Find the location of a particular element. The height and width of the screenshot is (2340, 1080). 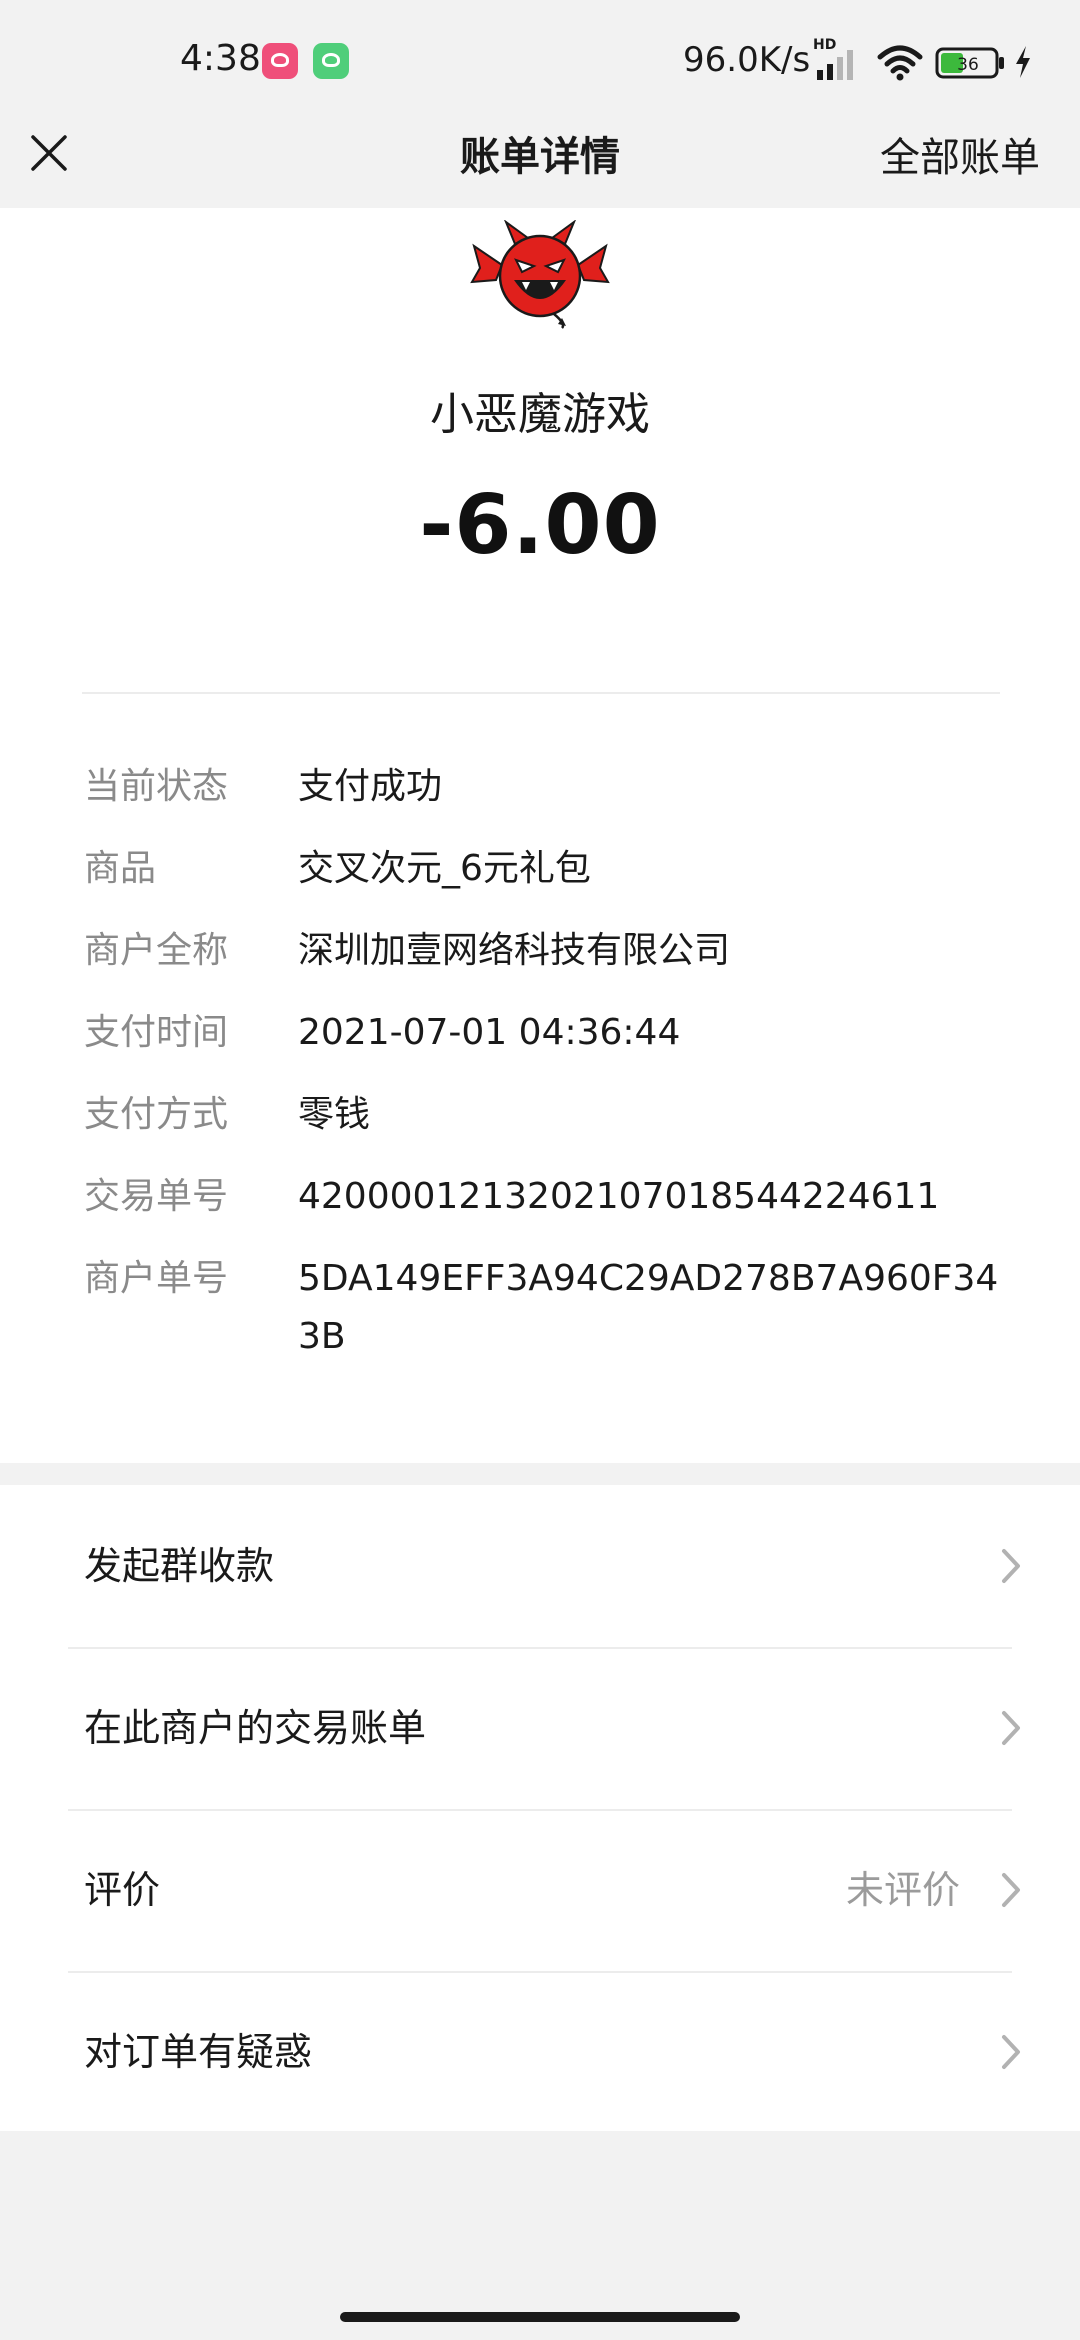

action-group-collect: 发起群收款 is located at coordinates (540, 1566).